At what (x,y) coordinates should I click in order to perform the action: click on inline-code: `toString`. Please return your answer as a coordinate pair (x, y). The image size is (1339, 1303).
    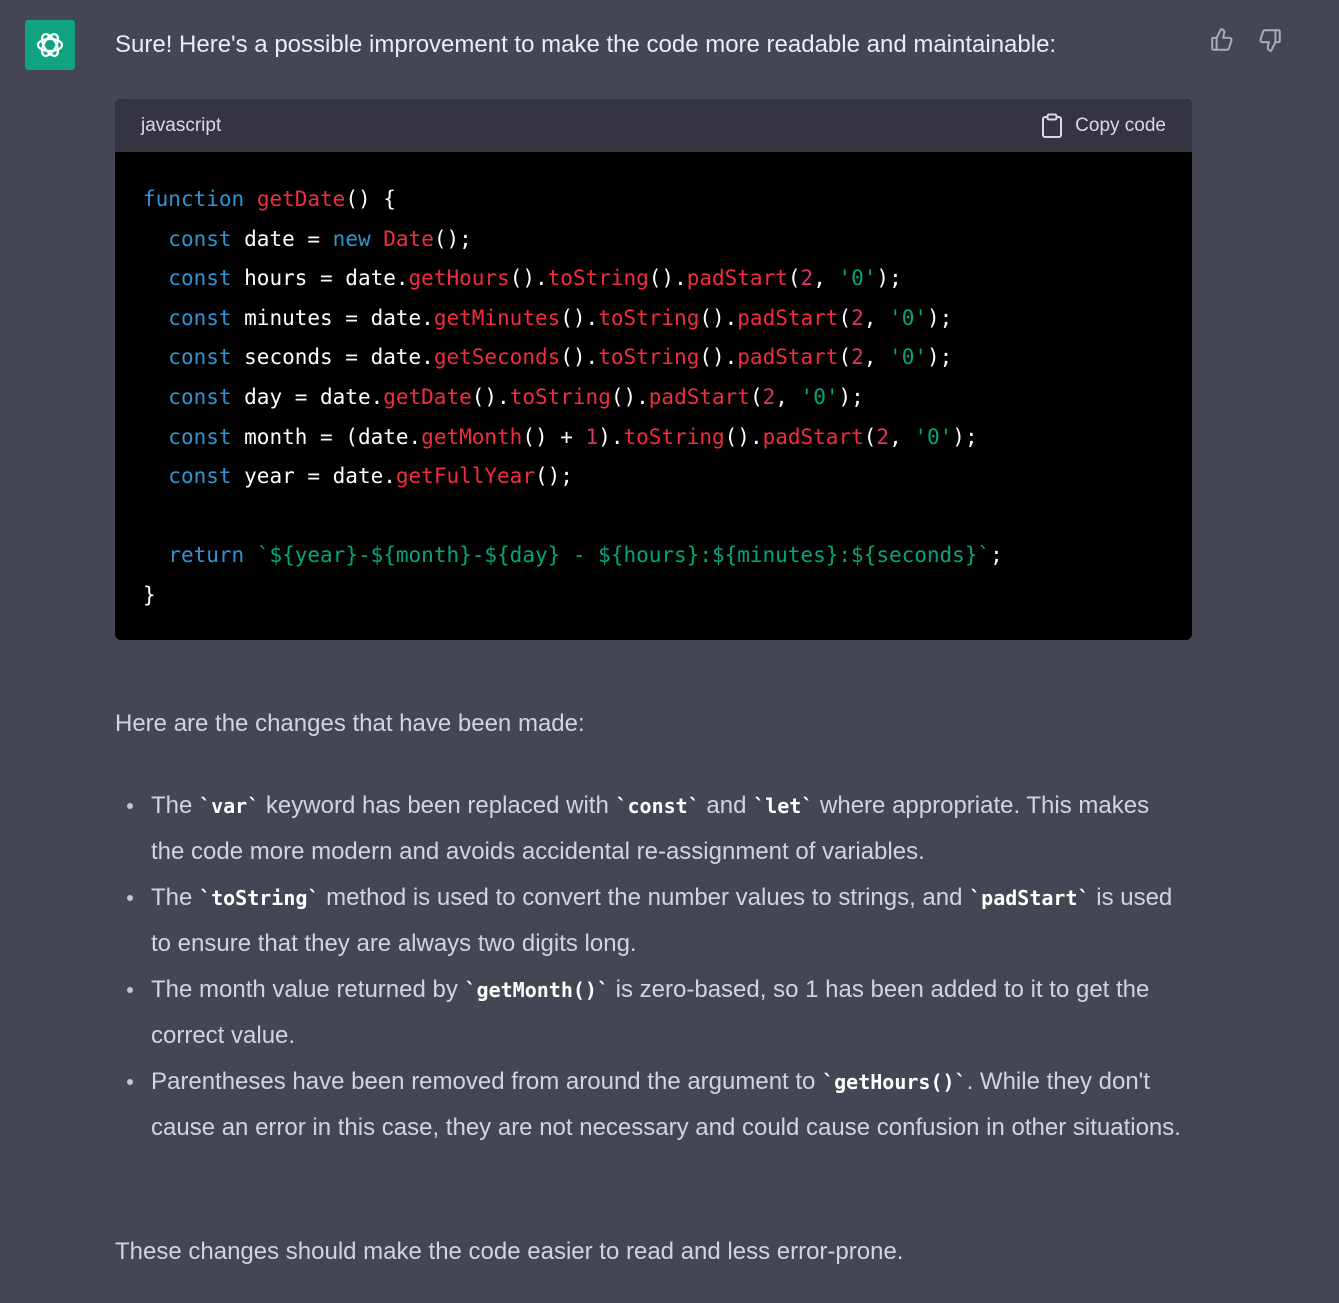
    Looking at the image, I should click on (259, 898).